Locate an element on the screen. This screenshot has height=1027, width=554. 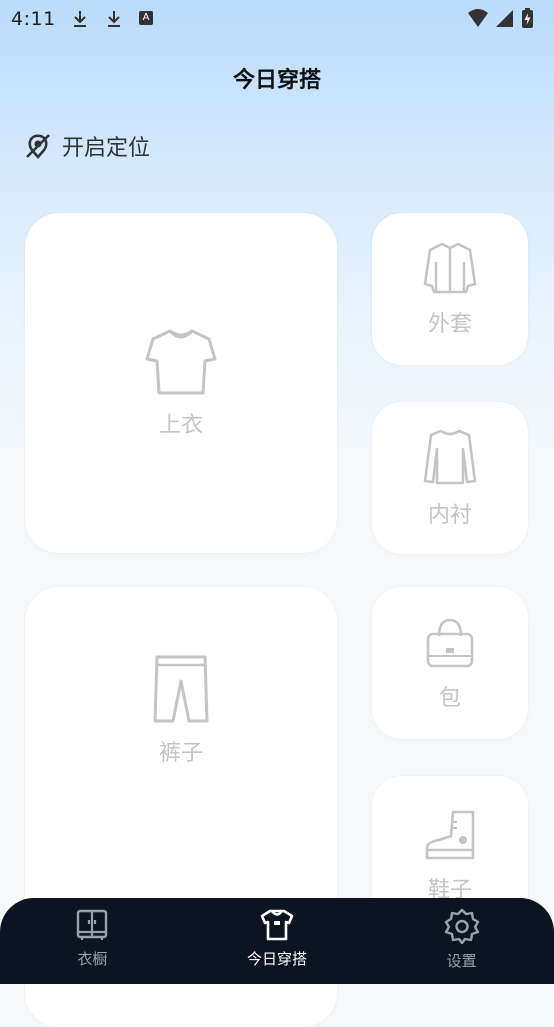
bag-icon is located at coordinates (450, 643).